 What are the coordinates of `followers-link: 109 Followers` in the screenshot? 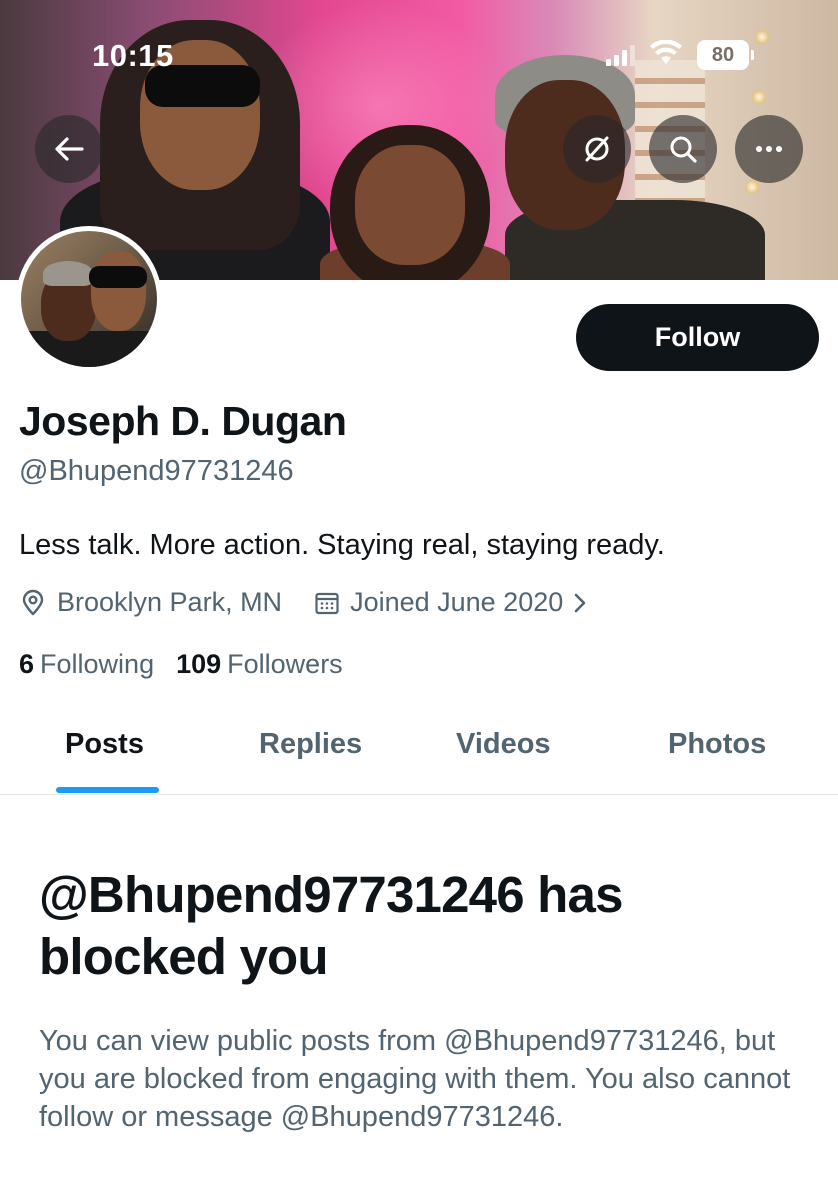 It's located at (259, 664).